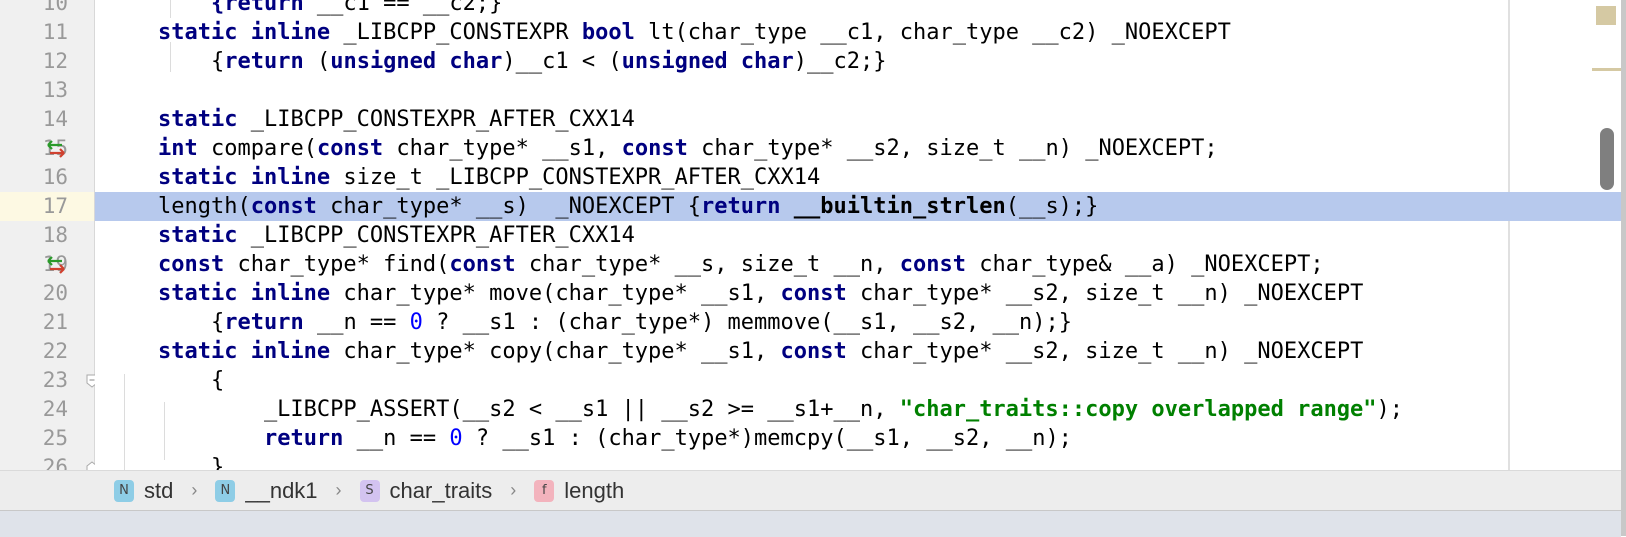 The height and width of the screenshot is (537, 1626). I want to click on line-number: 24, so click(34, 409).